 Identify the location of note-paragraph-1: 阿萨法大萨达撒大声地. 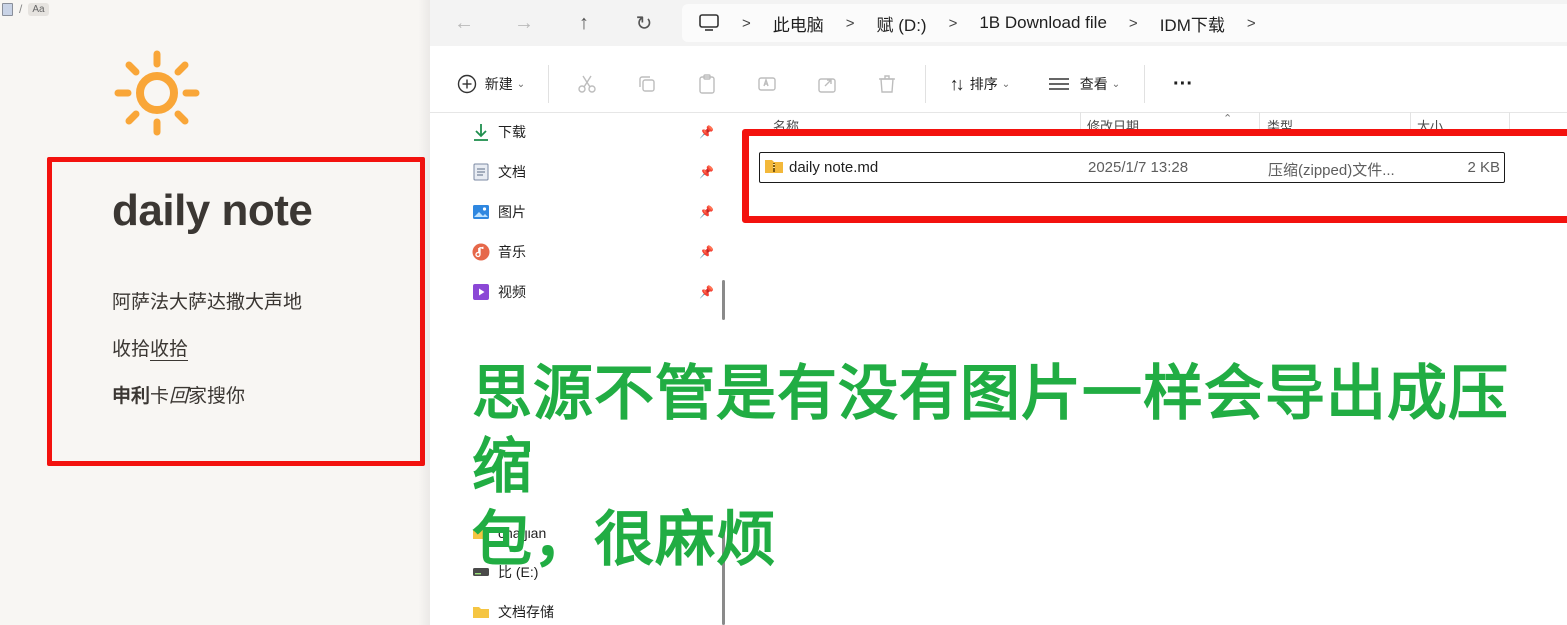
(207, 300).